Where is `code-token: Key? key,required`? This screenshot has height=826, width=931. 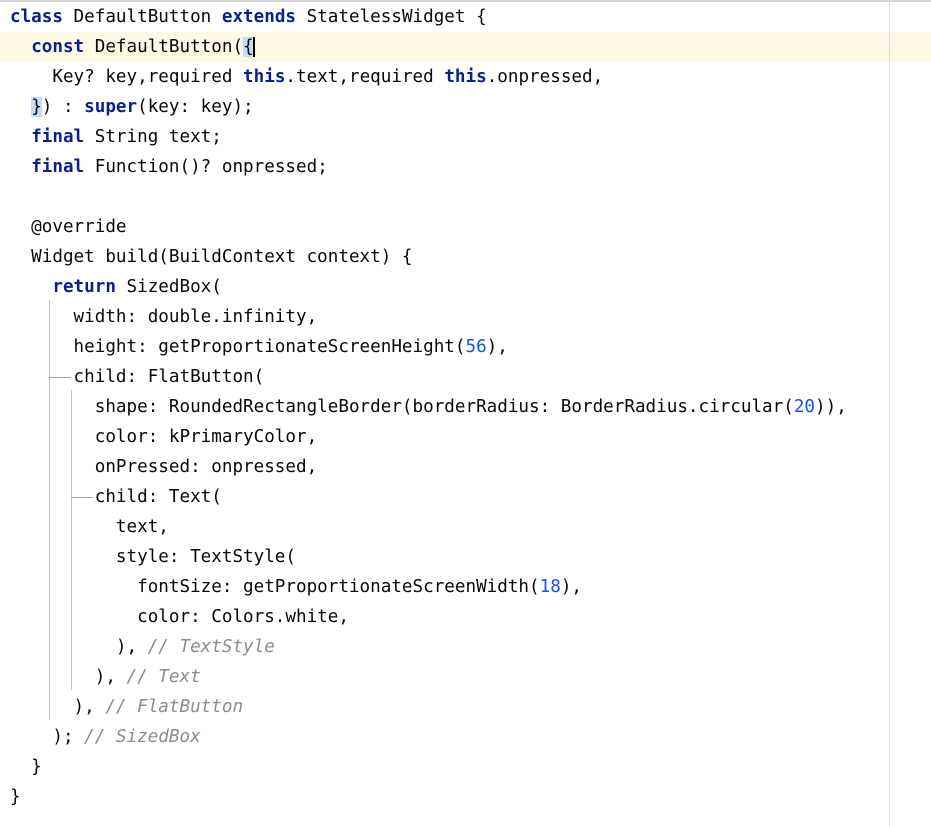 code-token: Key? key,required is located at coordinates (127, 77).